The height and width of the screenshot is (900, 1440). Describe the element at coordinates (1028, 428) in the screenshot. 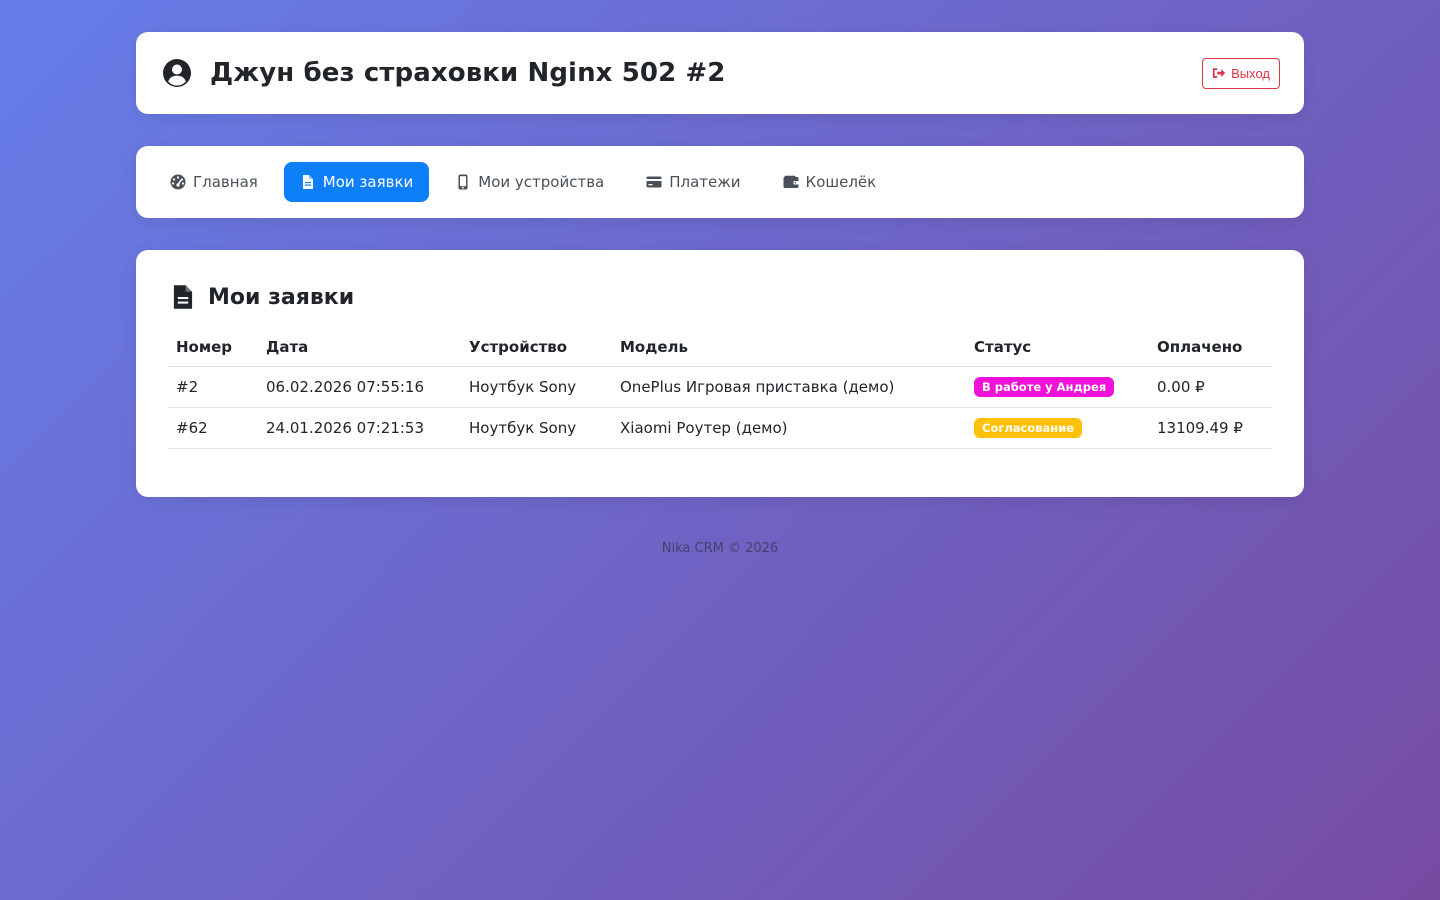

I see `status-badge: Согласование` at that location.